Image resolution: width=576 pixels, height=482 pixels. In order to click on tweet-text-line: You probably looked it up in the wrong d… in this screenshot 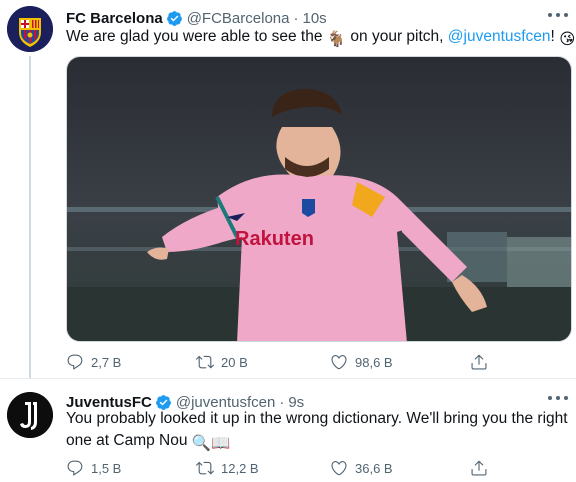, I will do `click(317, 418)`.